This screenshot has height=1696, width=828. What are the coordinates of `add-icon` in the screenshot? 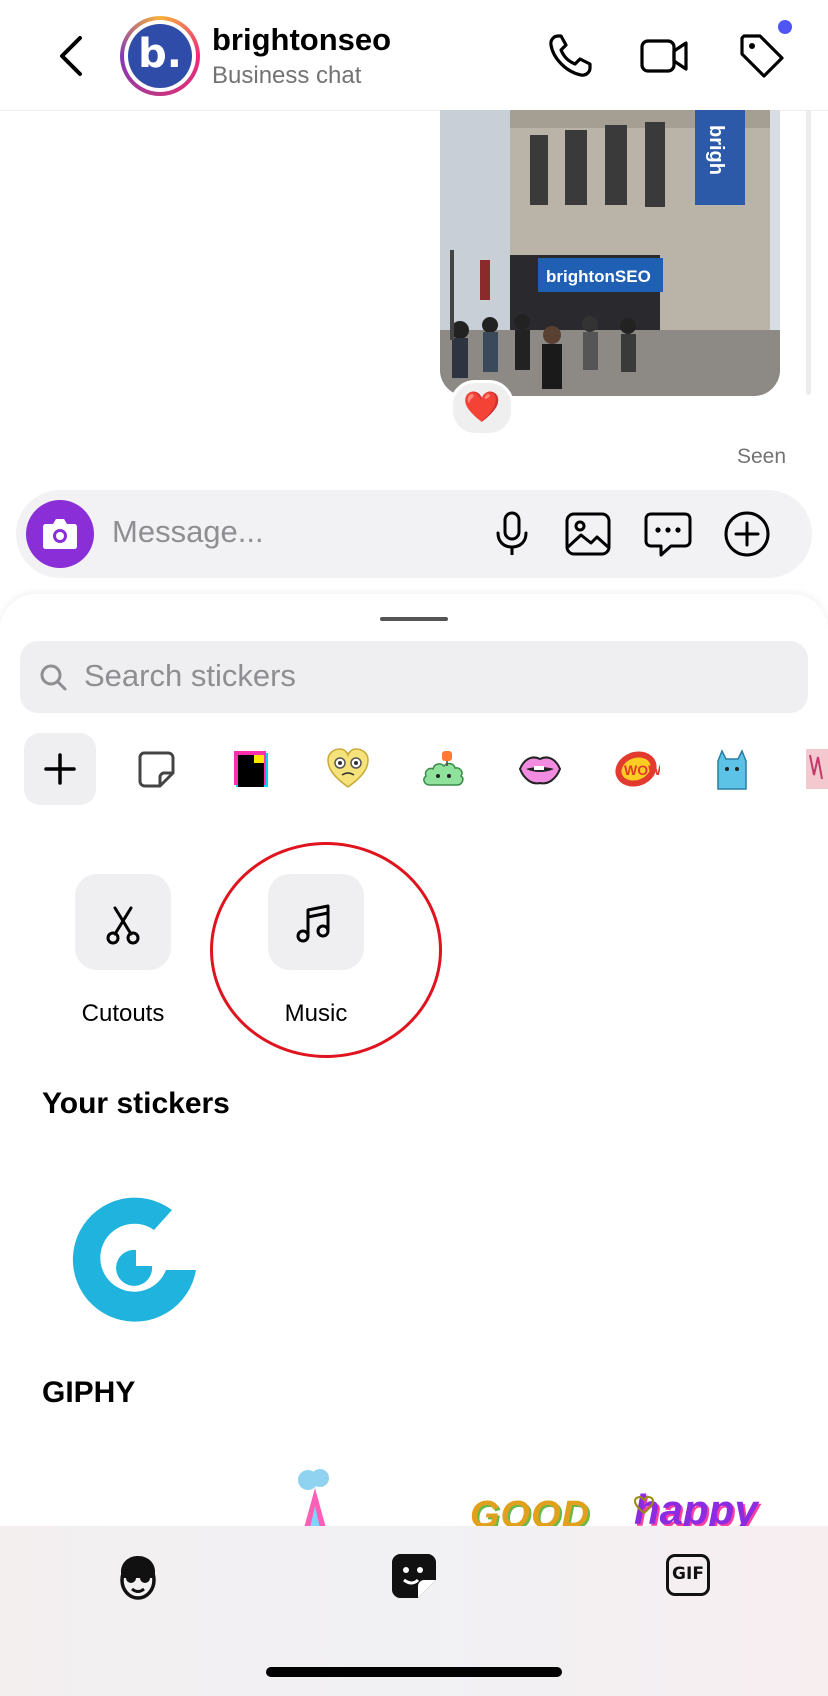 It's located at (60, 769).